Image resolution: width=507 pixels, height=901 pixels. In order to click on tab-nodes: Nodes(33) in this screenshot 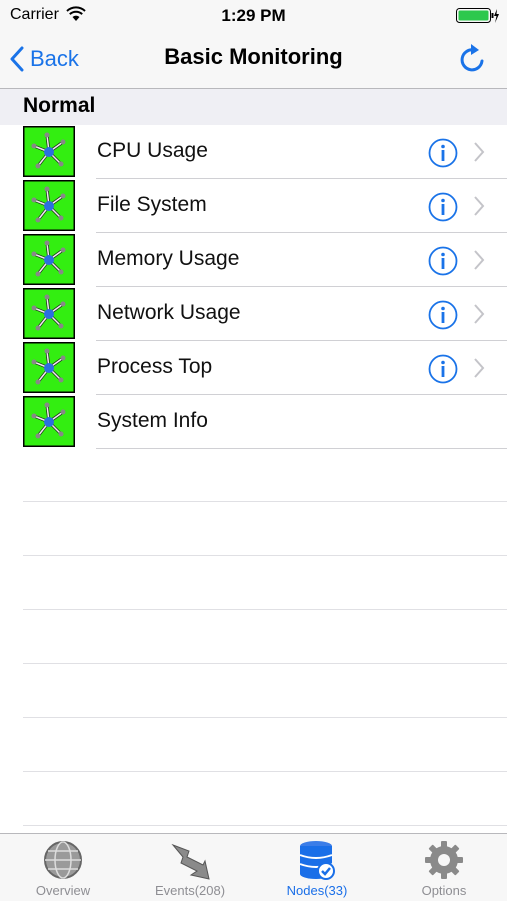, I will do `click(317, 867)`.